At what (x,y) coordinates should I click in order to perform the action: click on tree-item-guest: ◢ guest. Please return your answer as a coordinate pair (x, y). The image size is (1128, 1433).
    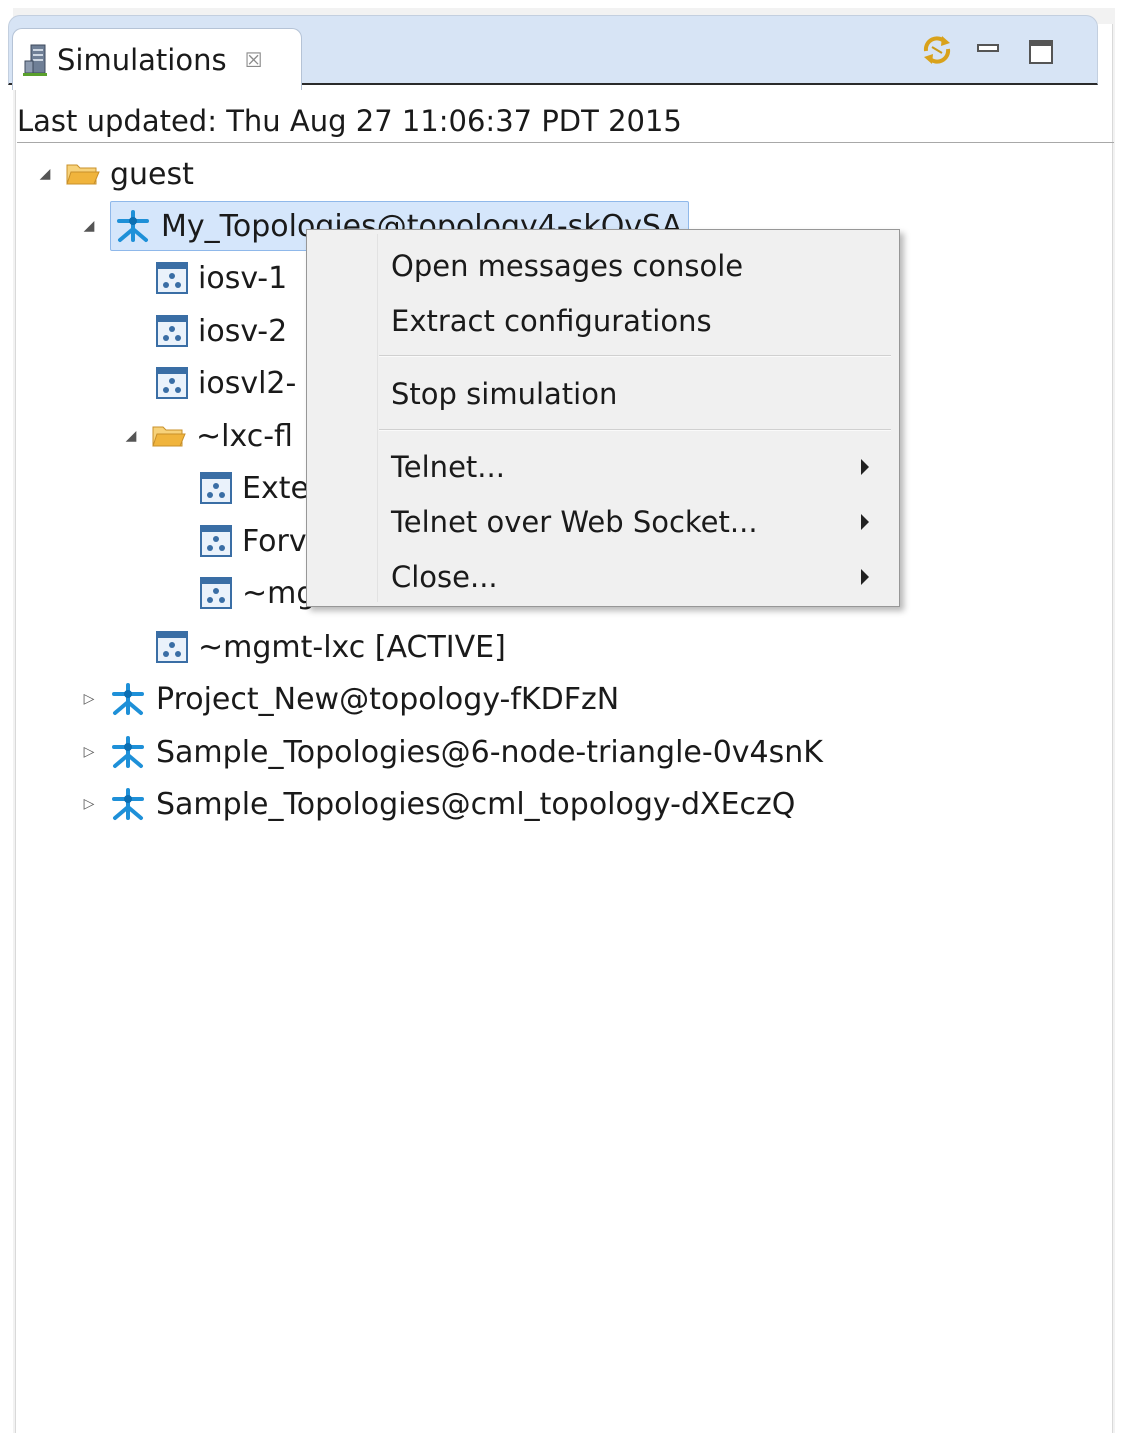
    Looking at the image, I should click on (116, 174).